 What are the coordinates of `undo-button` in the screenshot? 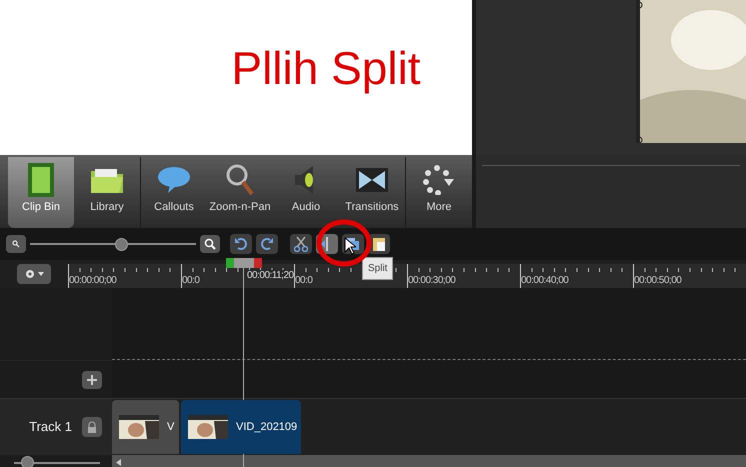 It's located at (241, 244).